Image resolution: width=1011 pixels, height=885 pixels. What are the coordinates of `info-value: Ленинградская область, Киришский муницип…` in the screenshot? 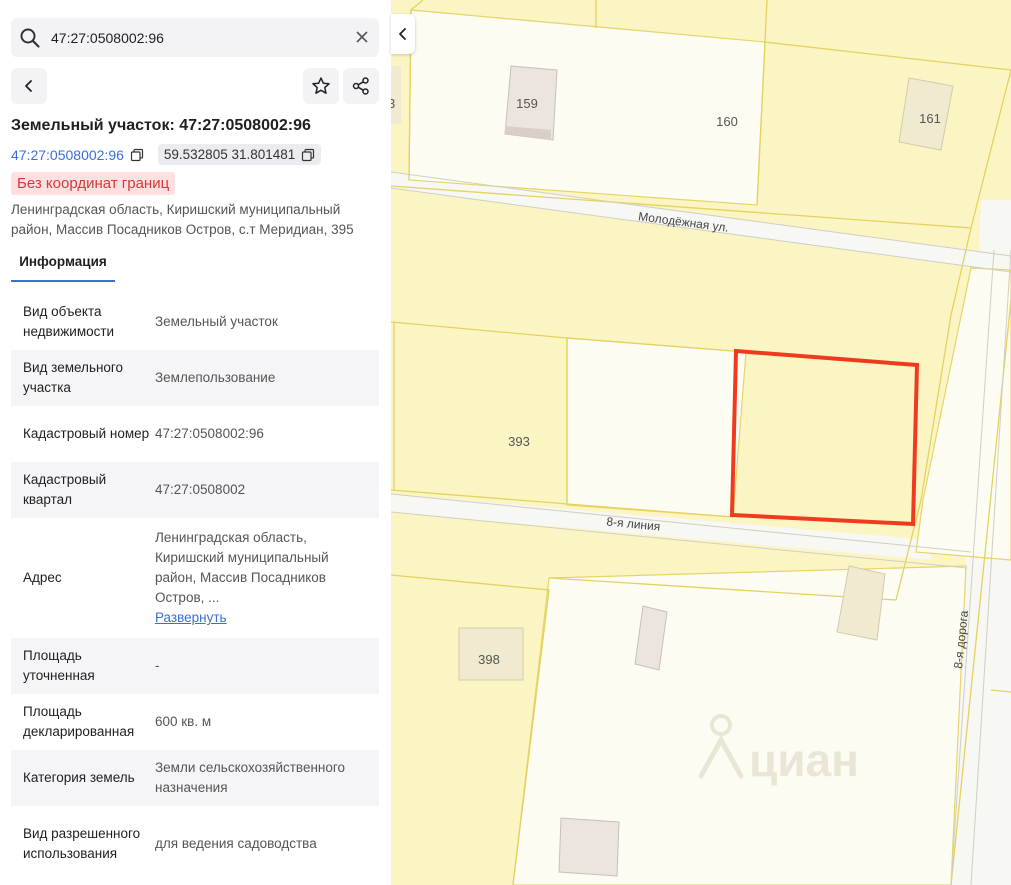 It's located at (242, 567).